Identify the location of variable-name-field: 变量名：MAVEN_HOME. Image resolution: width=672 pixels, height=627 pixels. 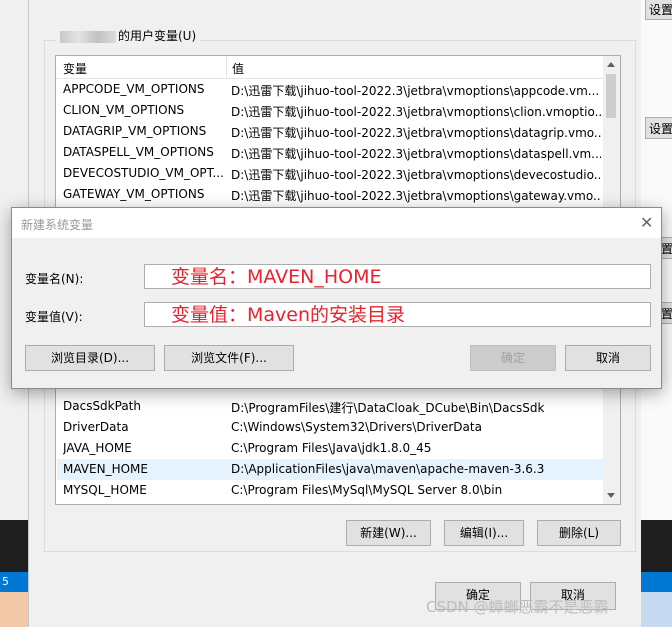
(397, 276).